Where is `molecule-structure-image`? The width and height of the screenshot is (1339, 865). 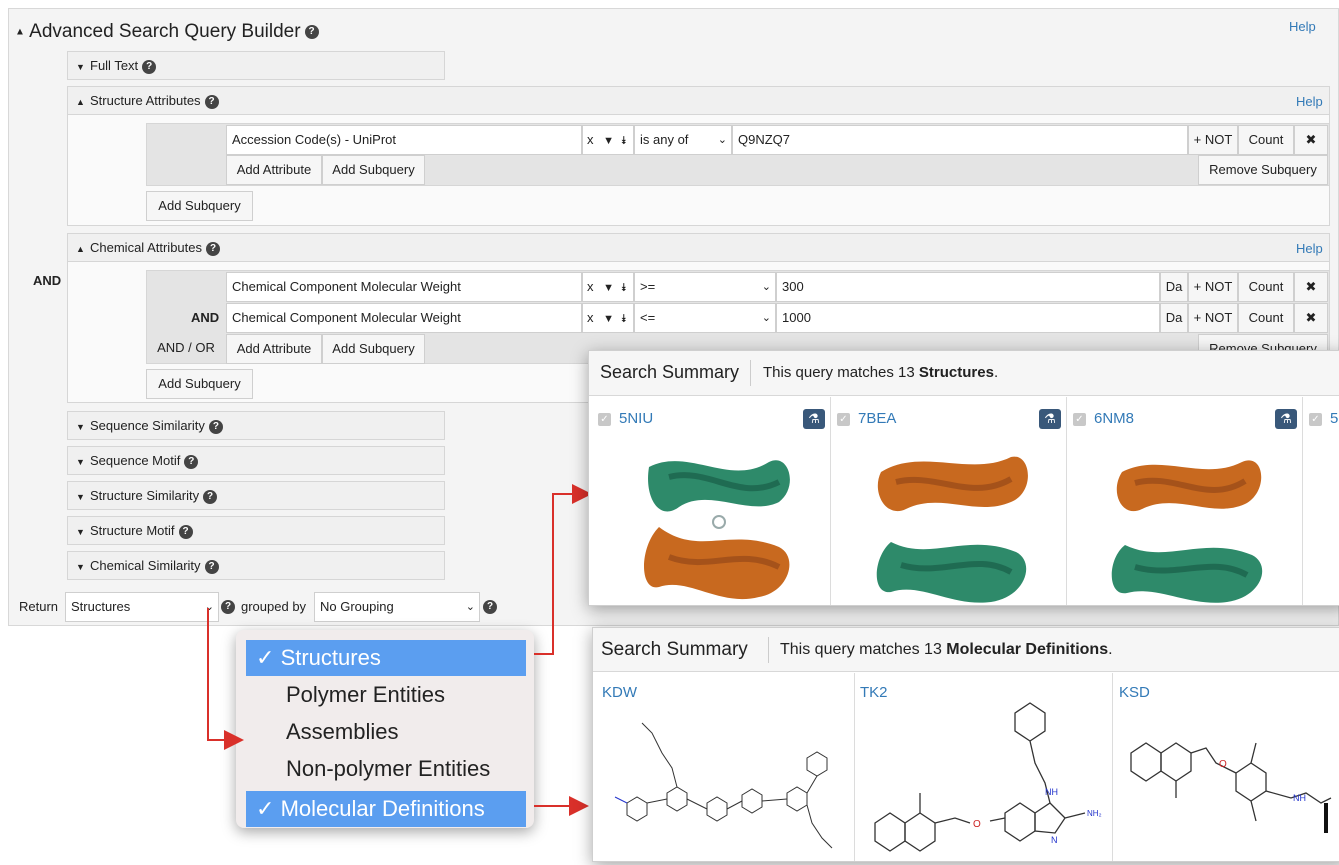
molecule-structure-image is located at coordinates (723, 785).